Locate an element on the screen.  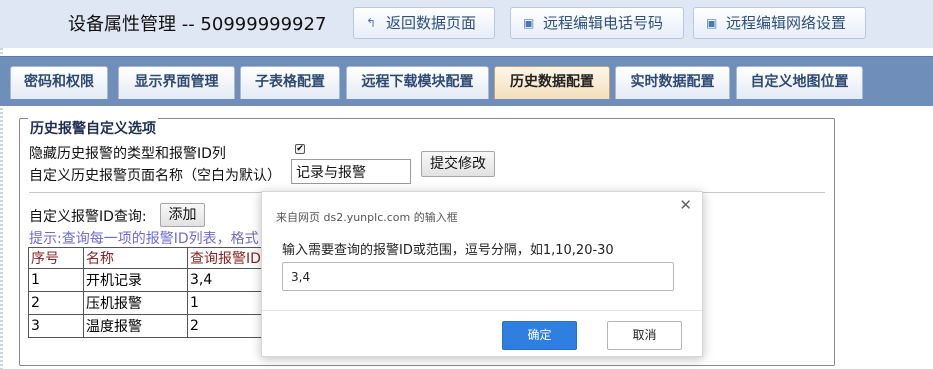
dialog-ok-button: 确定 is located at coordinates (539, 335).